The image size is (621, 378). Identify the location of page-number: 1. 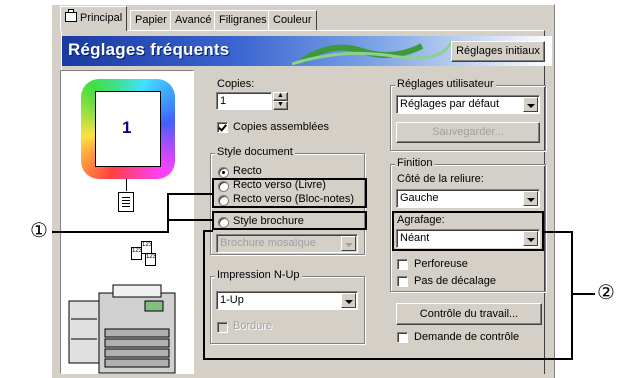
(127, 127).